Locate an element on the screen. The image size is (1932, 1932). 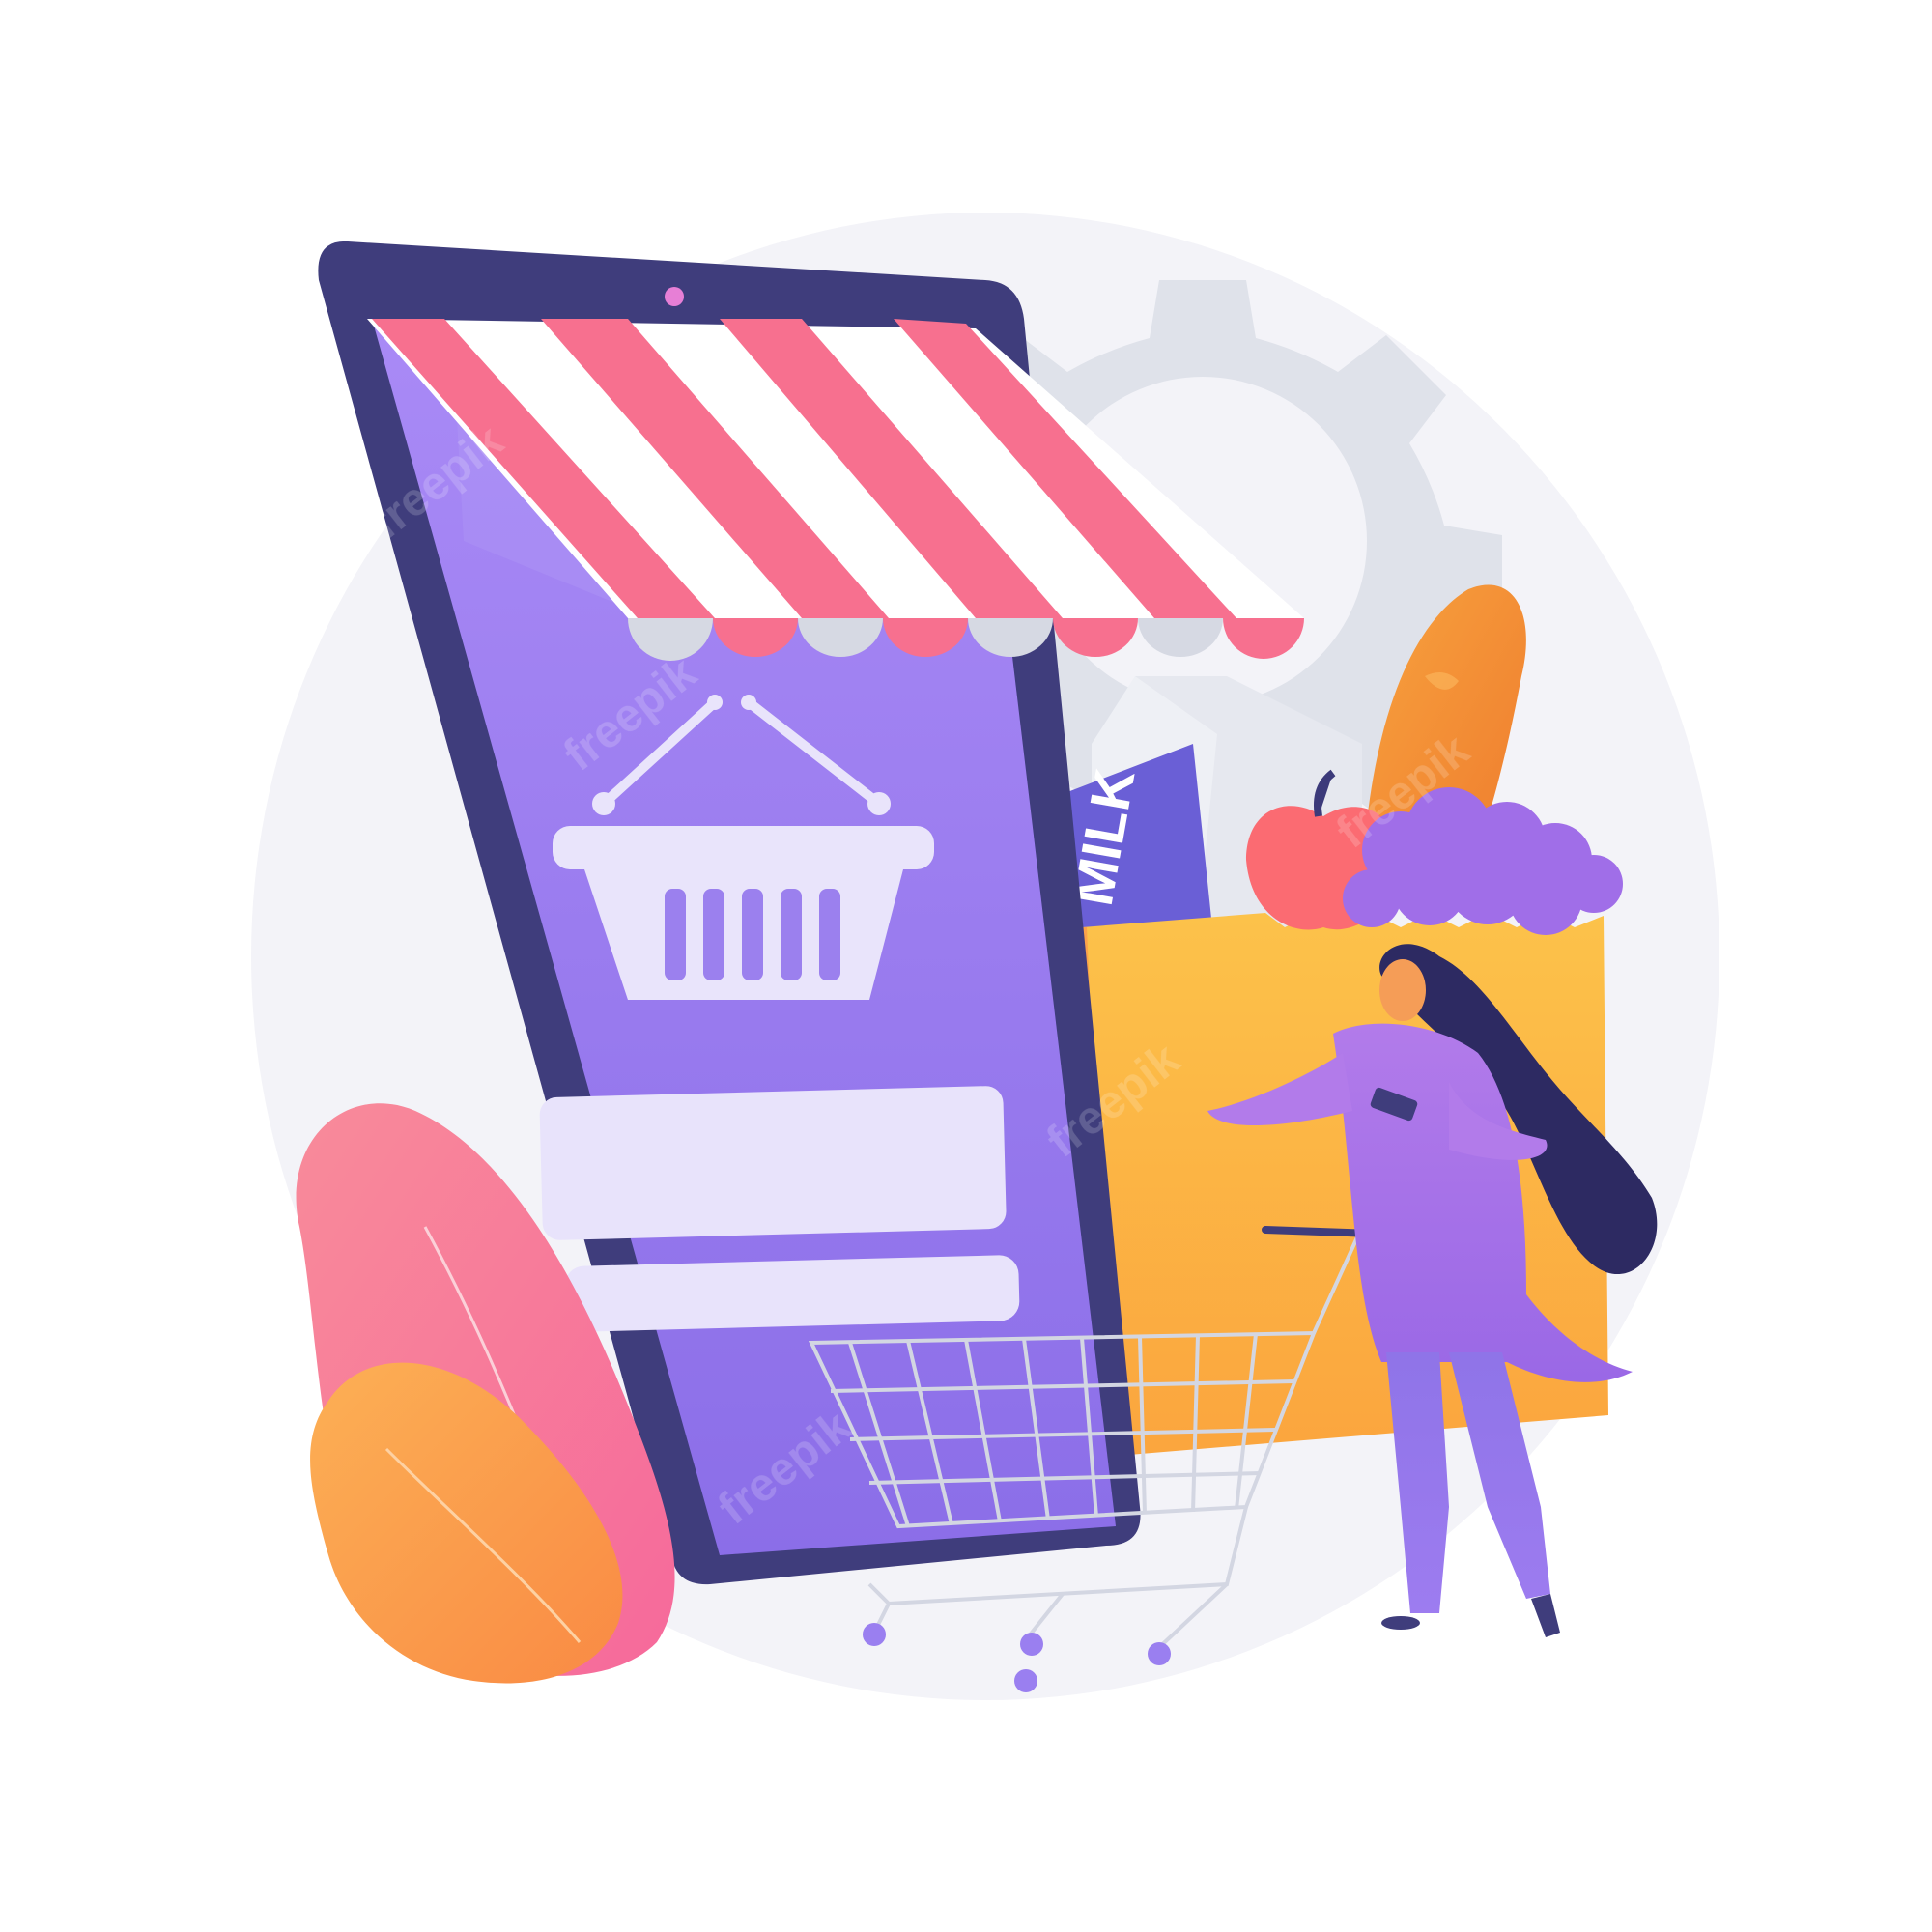
screen-input-bar is located at coordinates (773, 1163).